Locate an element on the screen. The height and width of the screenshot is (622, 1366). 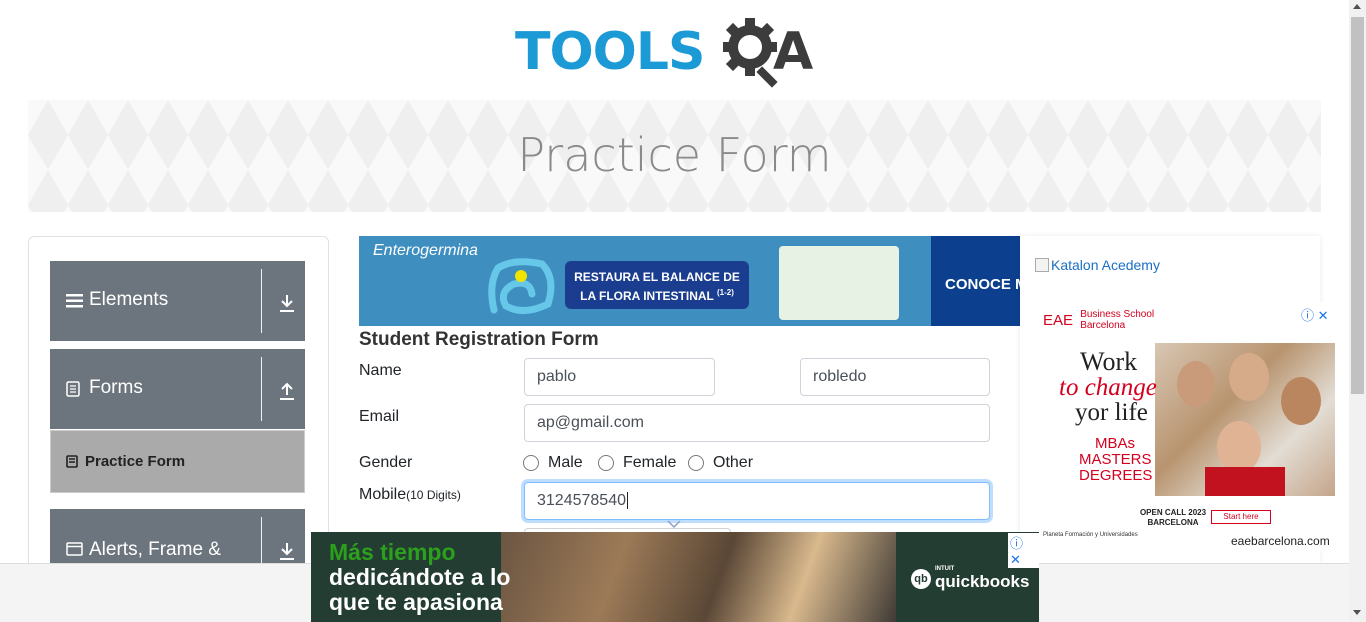
gender-radio-male: Male is located at coordinates (553, 463).